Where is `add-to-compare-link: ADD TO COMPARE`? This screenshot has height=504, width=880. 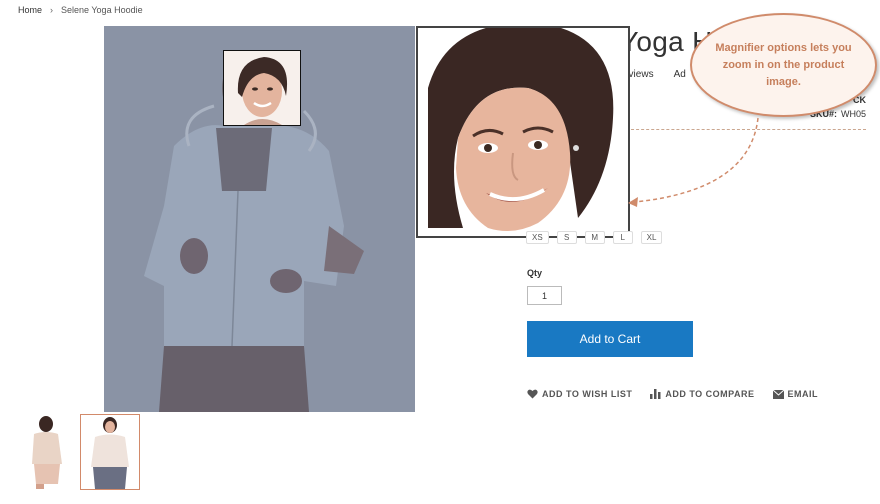
add-to-compare-link: ADD TO COMPARE is located at coordinates (702, 394).